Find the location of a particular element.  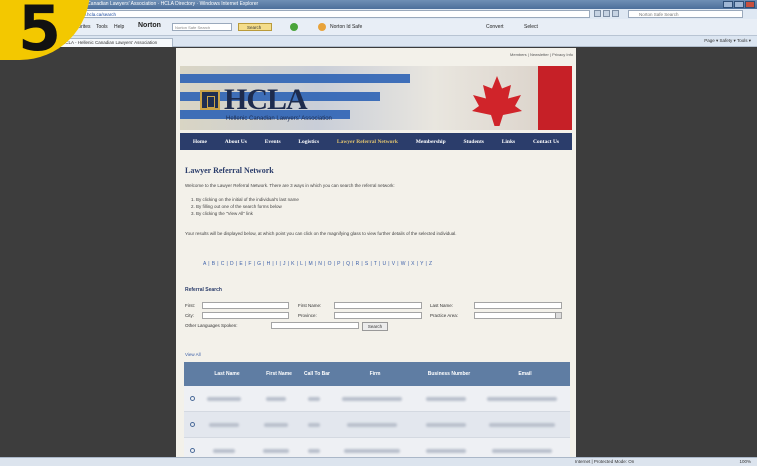

nav-students: Students is located at coordinates (473, 142).